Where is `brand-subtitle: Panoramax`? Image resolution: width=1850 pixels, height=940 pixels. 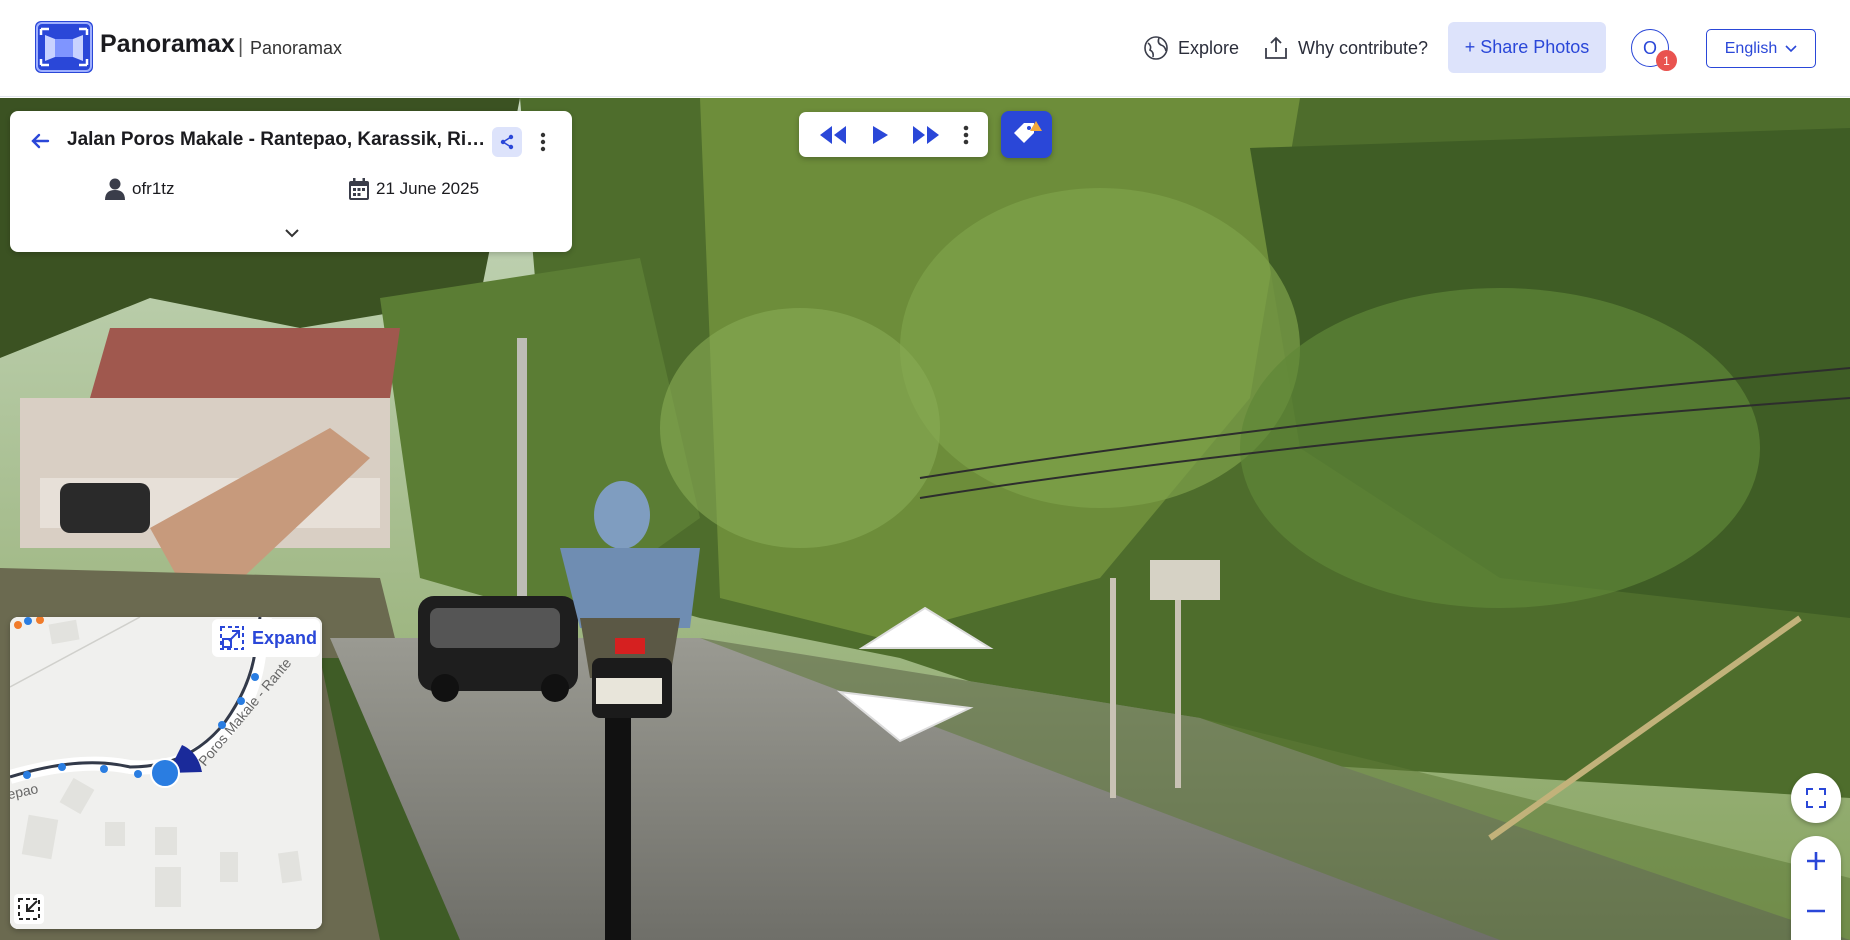 brand-subtitle: Panoramax is located at coordinates (296, 48).